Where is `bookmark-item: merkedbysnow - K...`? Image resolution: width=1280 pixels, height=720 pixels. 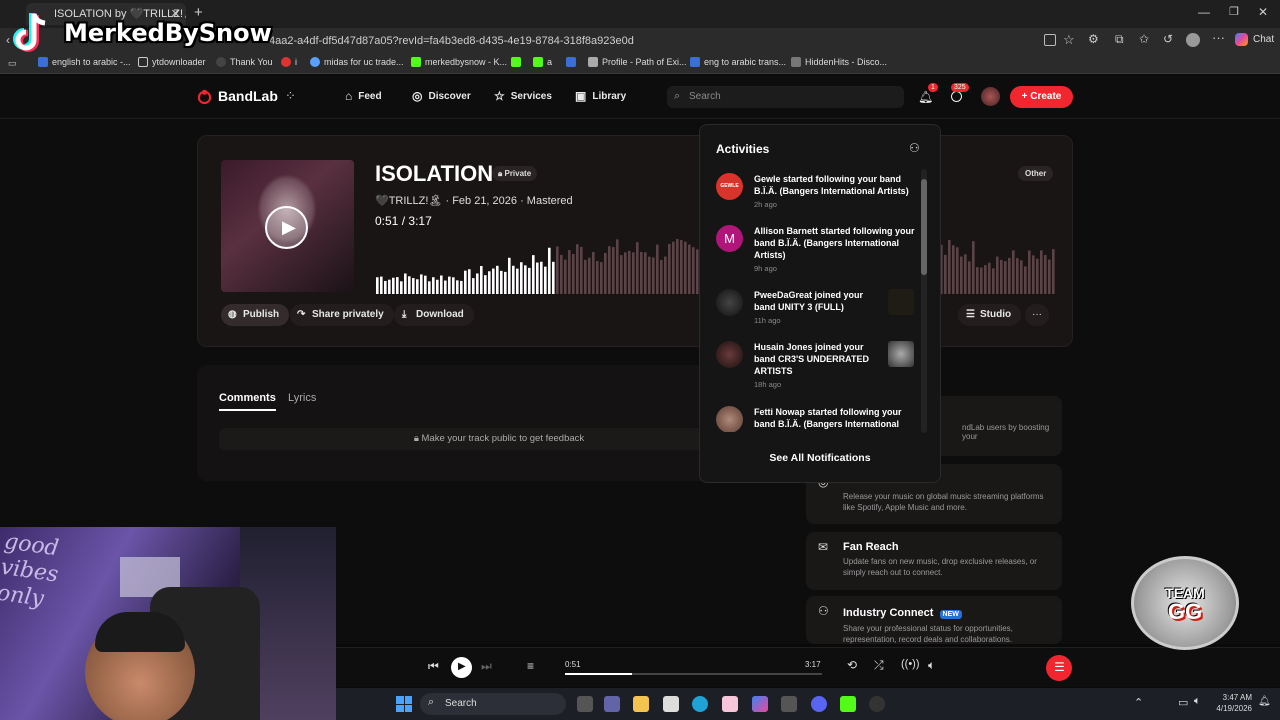 bookmark-item: merkedbysnow - K... is located at coordinates (459, 62).